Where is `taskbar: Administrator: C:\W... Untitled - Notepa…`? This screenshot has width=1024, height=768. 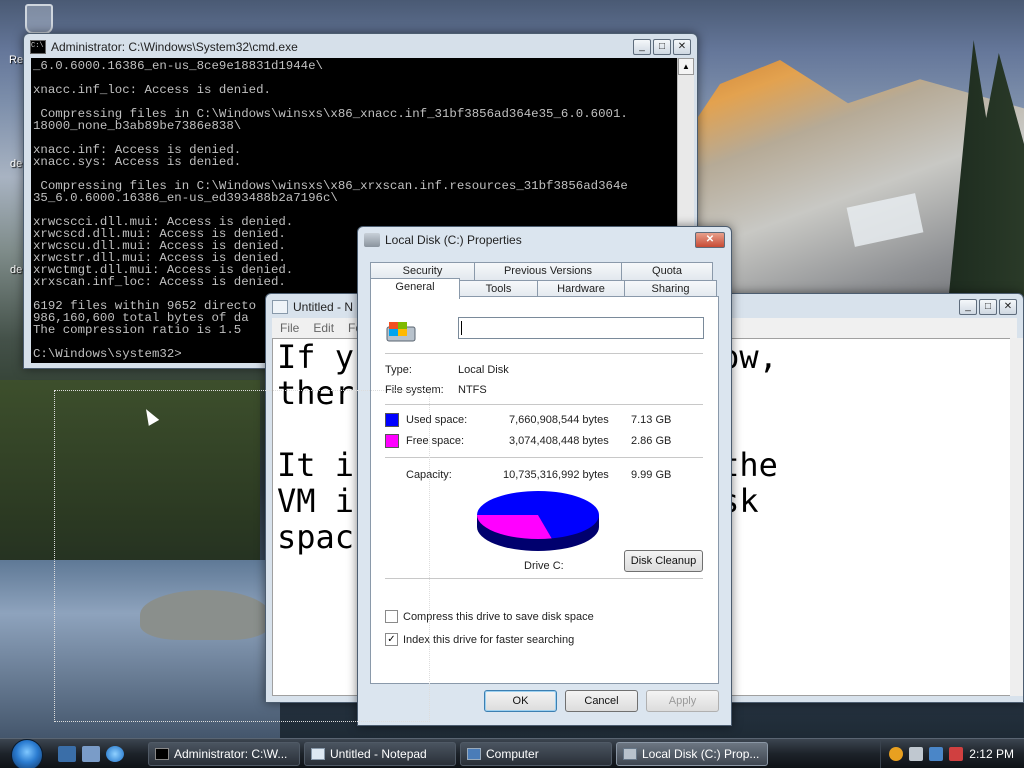 taskbar: Administrator: C:\W... Untitled - Notepa… is located at coordinates (512, 753).